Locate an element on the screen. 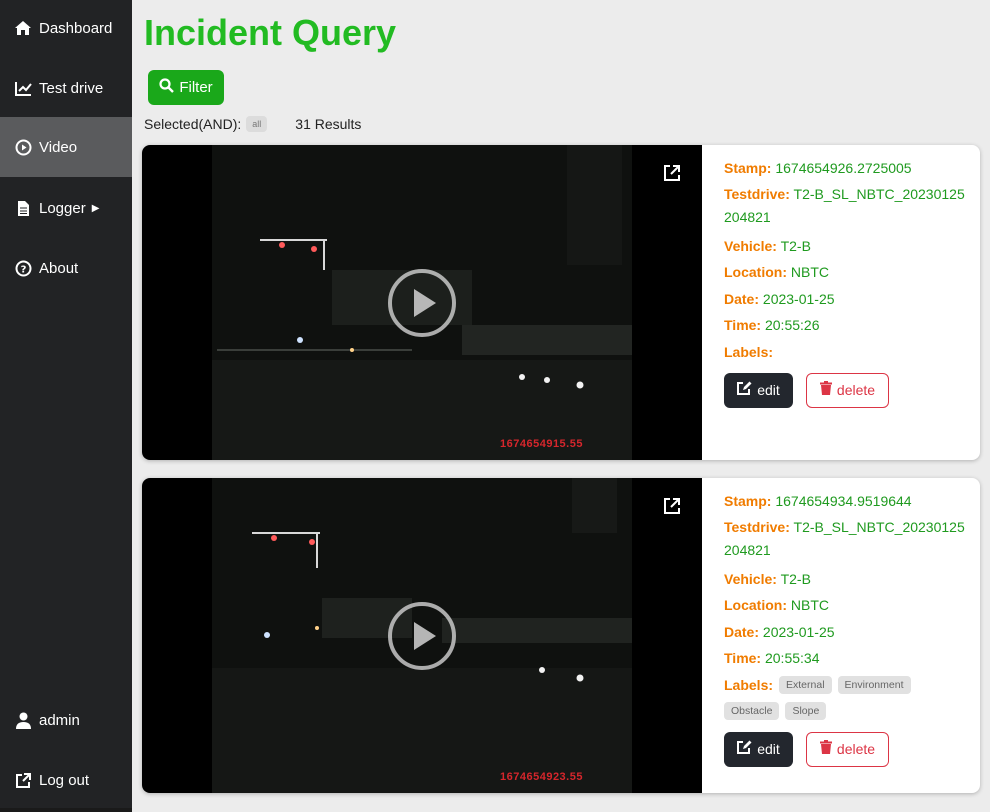 The image size is (990, 812). filter-label: Filter is located at coordinates (196, 87).